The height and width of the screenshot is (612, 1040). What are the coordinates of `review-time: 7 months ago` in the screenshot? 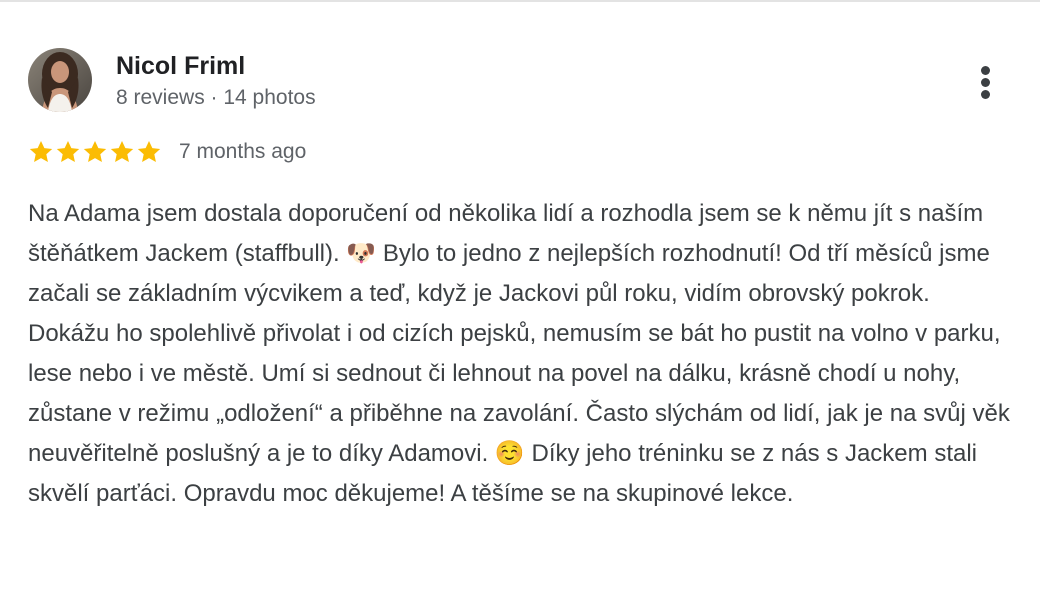 It's located at (243, 151).